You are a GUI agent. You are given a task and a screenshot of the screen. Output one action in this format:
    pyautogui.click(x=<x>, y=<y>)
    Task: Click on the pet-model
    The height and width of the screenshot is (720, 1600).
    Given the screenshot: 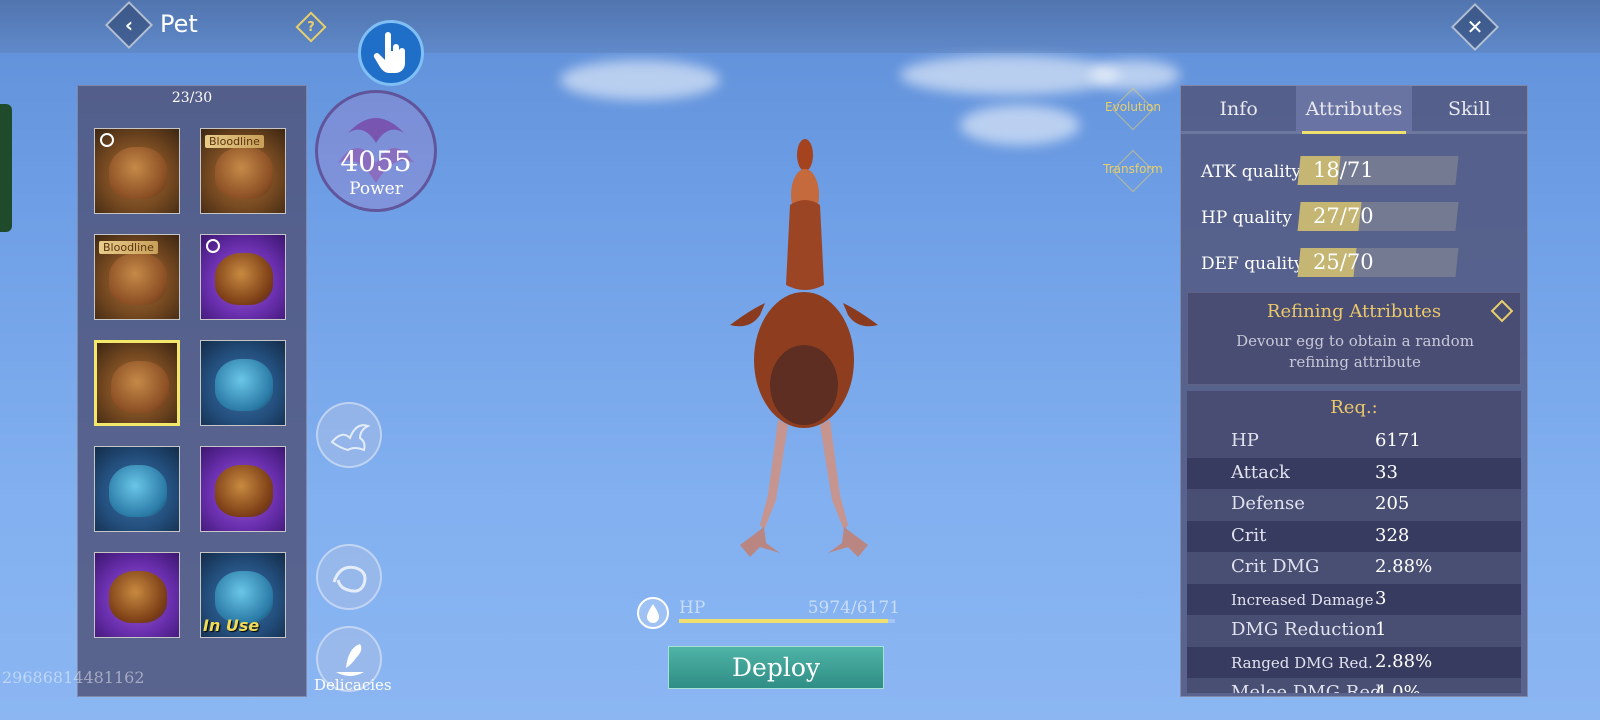 What is the action you would take?
    pyautogui.click(x=804, y=348)
    